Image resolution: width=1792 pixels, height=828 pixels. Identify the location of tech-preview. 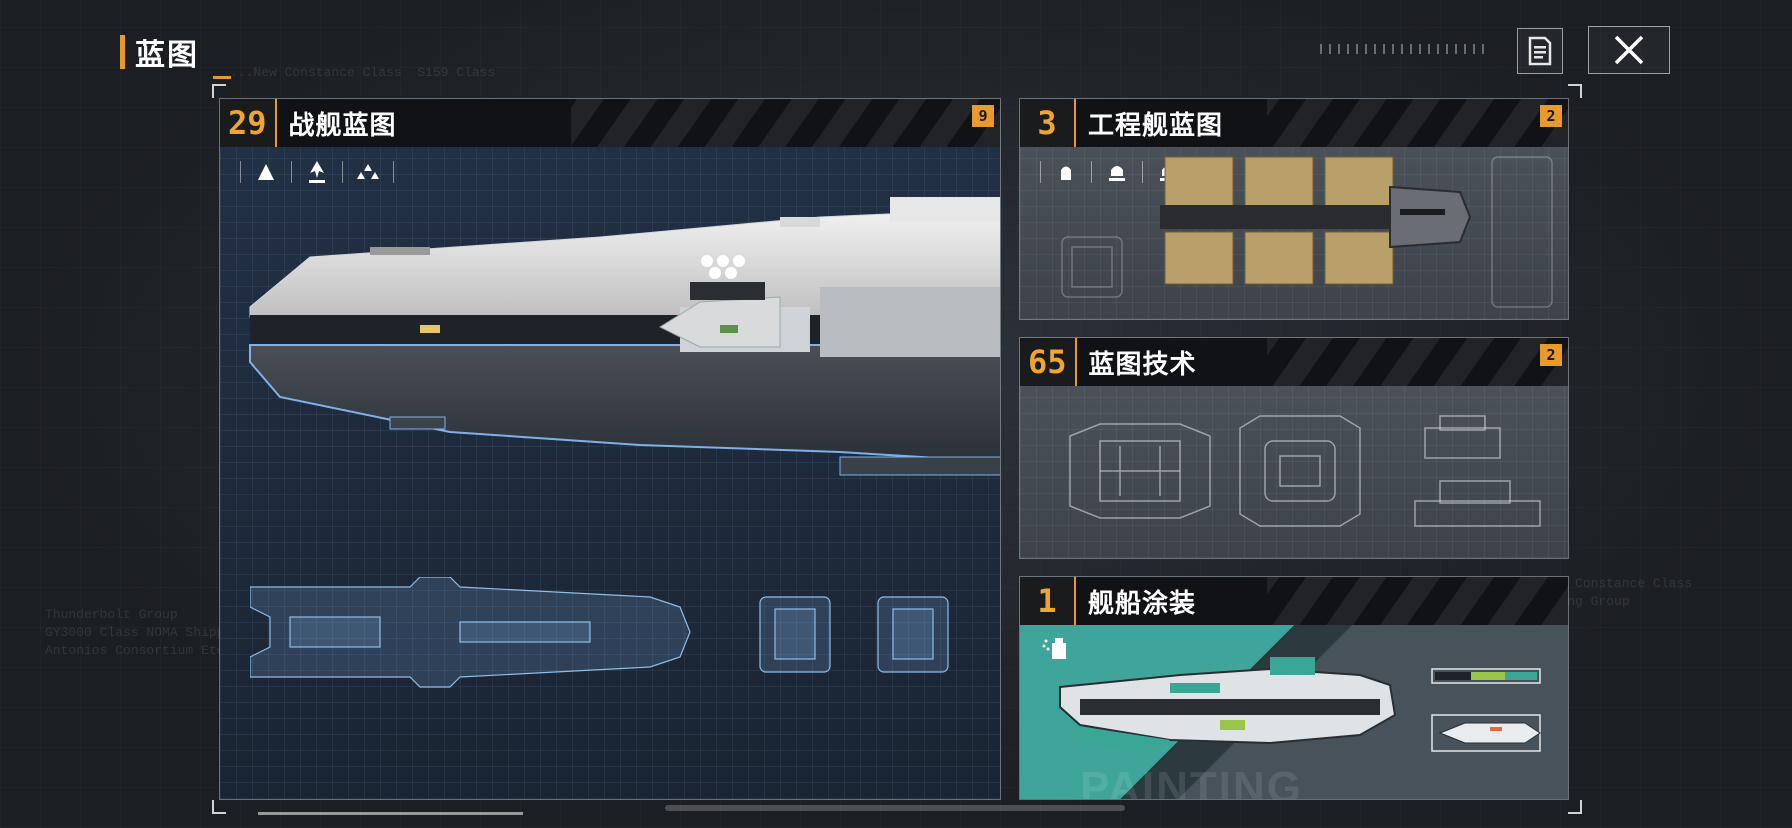
(1294, 472).